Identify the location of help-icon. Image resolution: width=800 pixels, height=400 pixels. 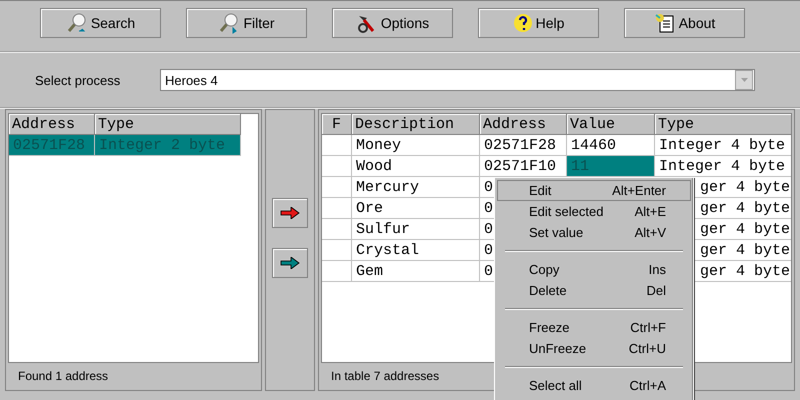
(522, 23).